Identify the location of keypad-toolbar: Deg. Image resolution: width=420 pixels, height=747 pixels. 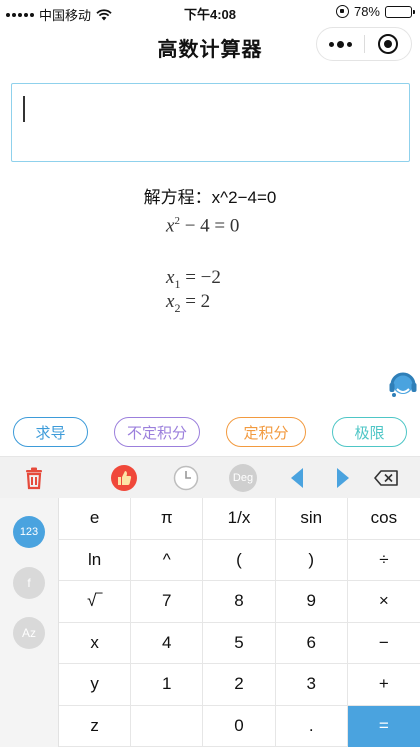
(210, 477).